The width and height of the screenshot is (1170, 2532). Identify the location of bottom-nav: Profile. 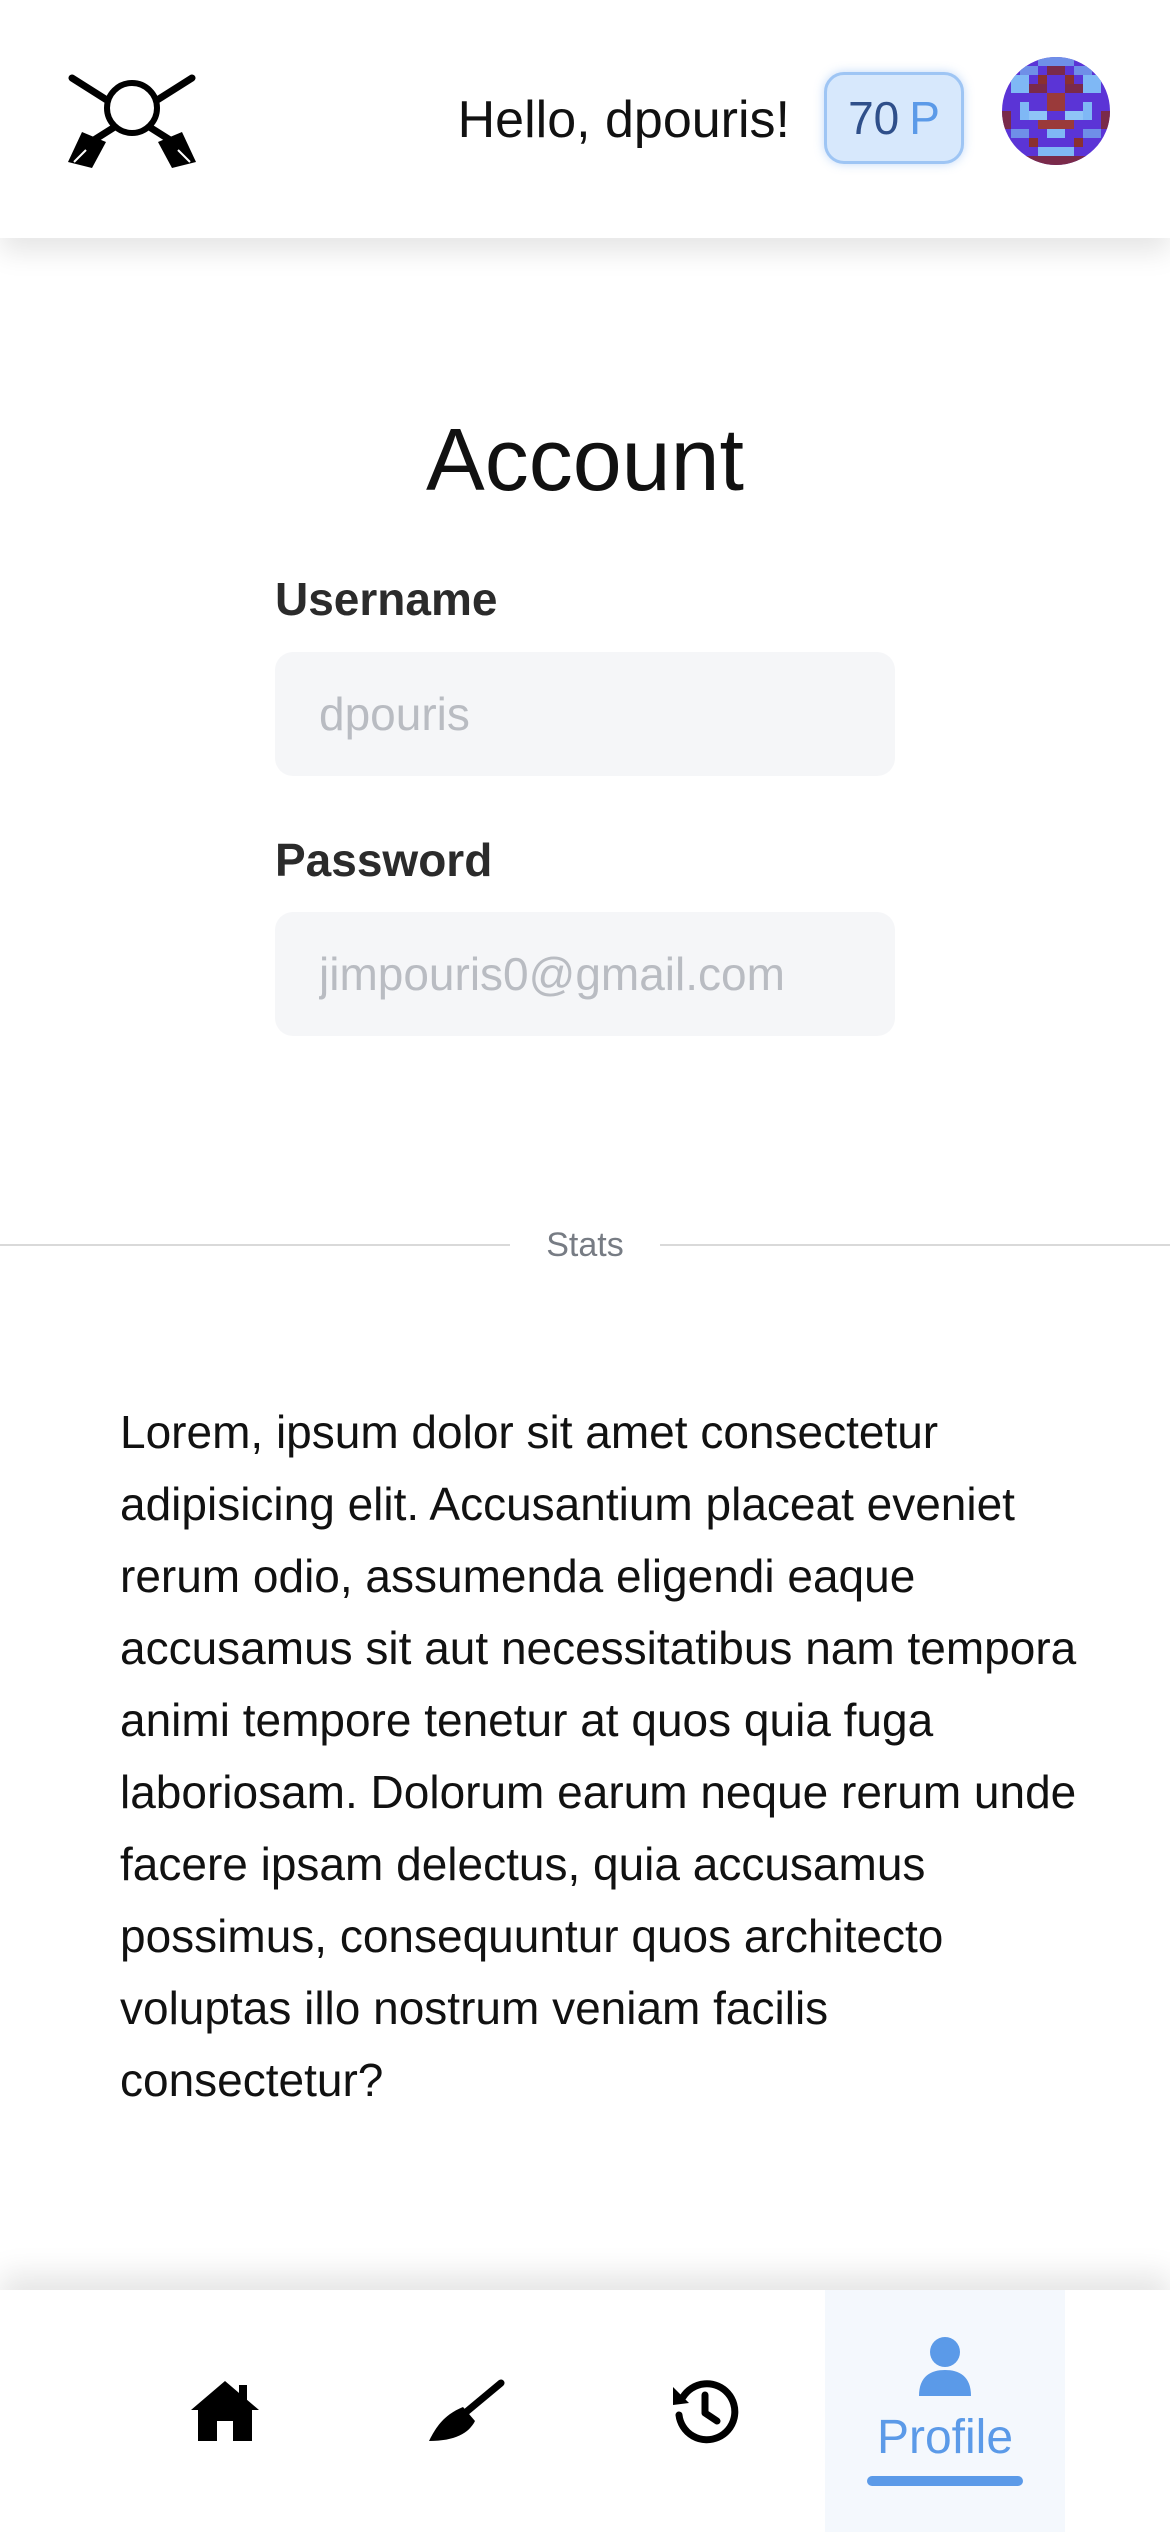
(585, 2411).